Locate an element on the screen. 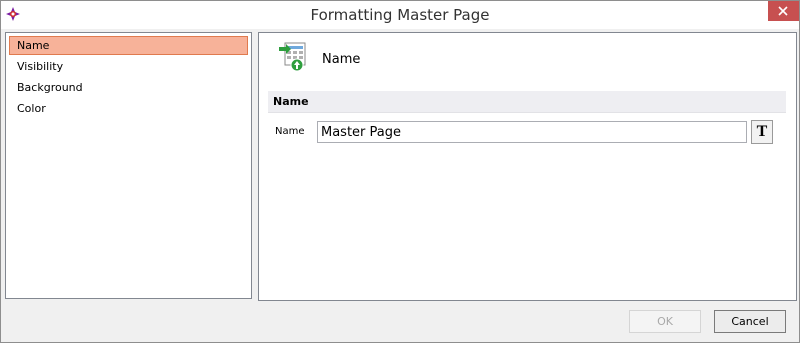 The image size is (800, 343). master-page-icon is located at coordinates (293, 57).